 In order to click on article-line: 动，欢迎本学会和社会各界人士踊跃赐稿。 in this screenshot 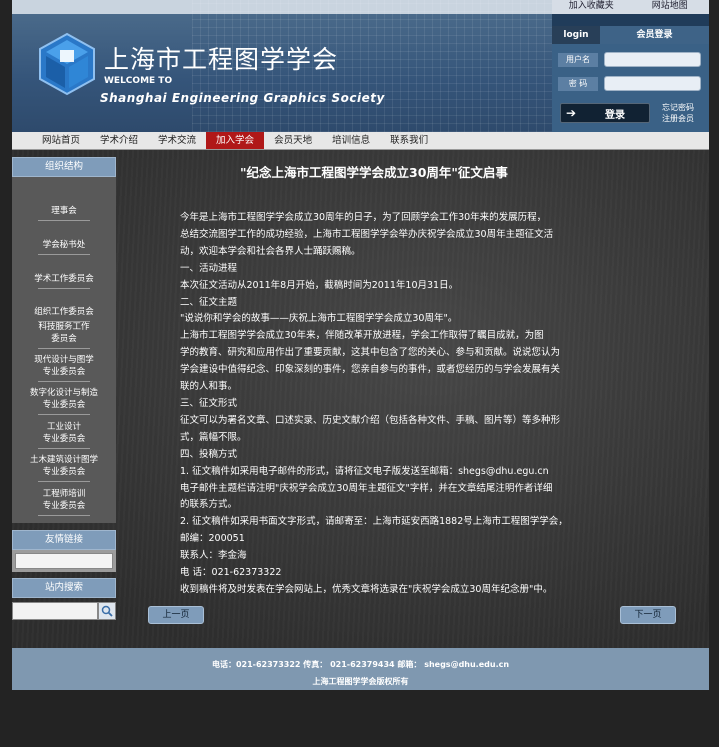, I will do `click(270, 251)`.